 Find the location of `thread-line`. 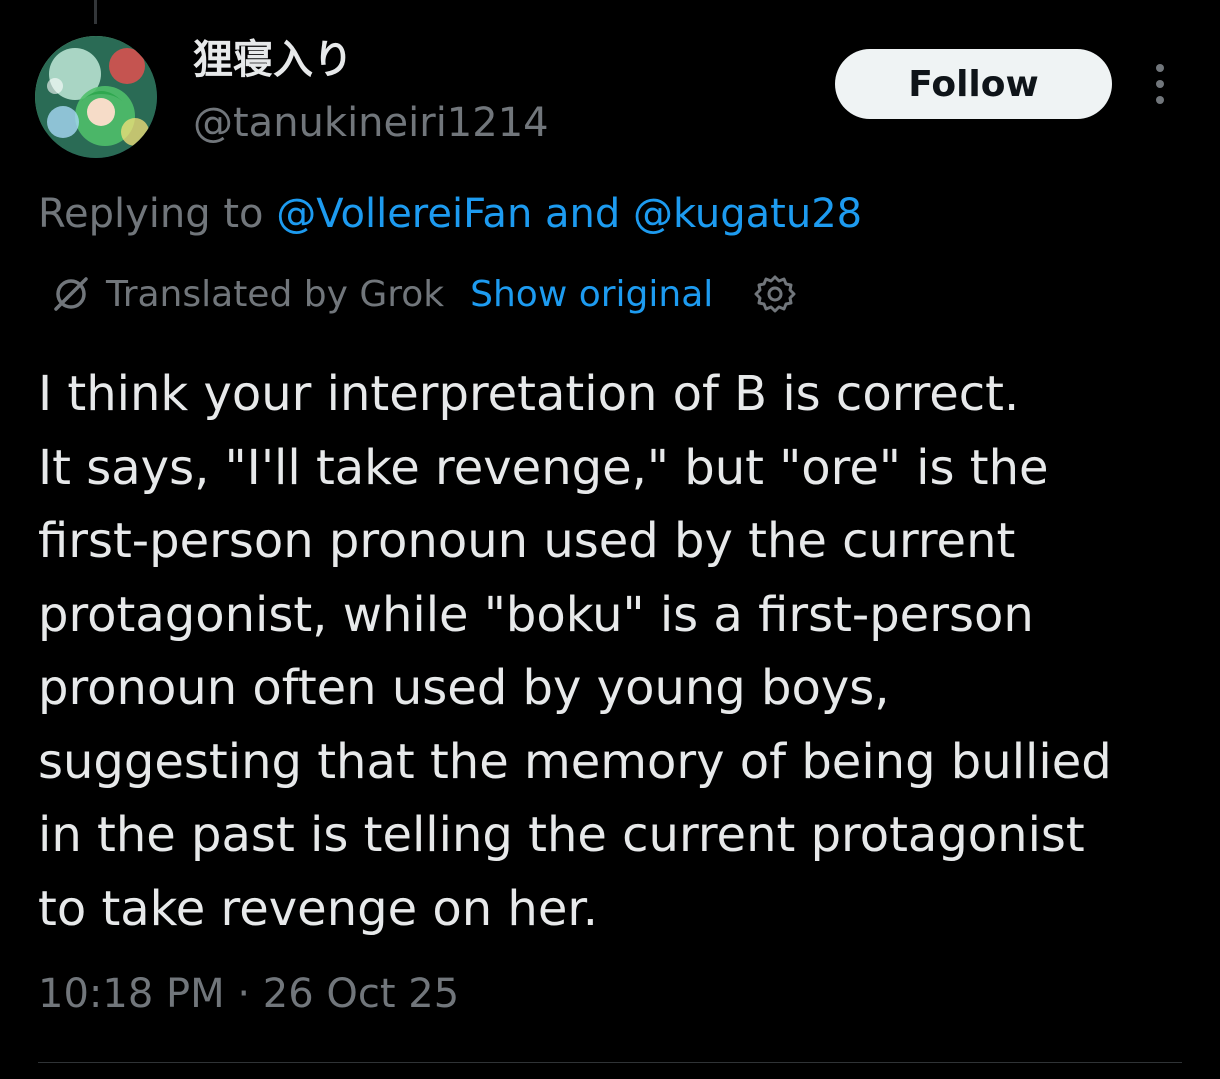

thread-line is located at coordinates (95, 12).